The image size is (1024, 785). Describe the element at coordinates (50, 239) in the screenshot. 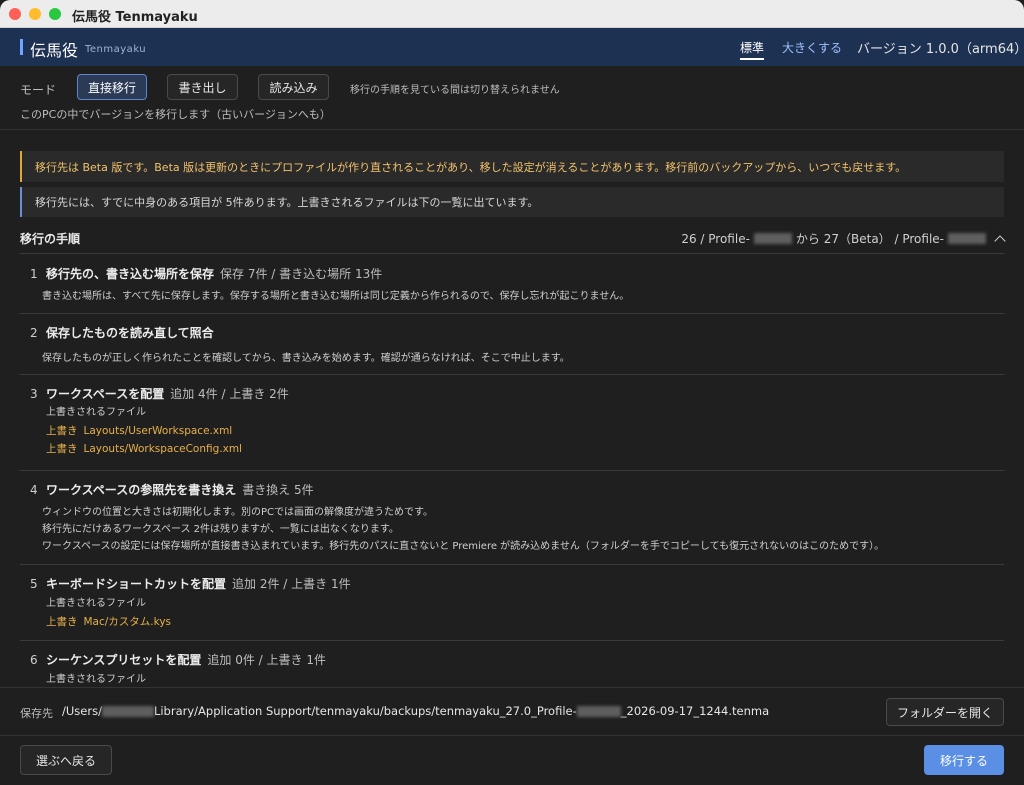

I see `steps-title: 移行の手順` at that location.